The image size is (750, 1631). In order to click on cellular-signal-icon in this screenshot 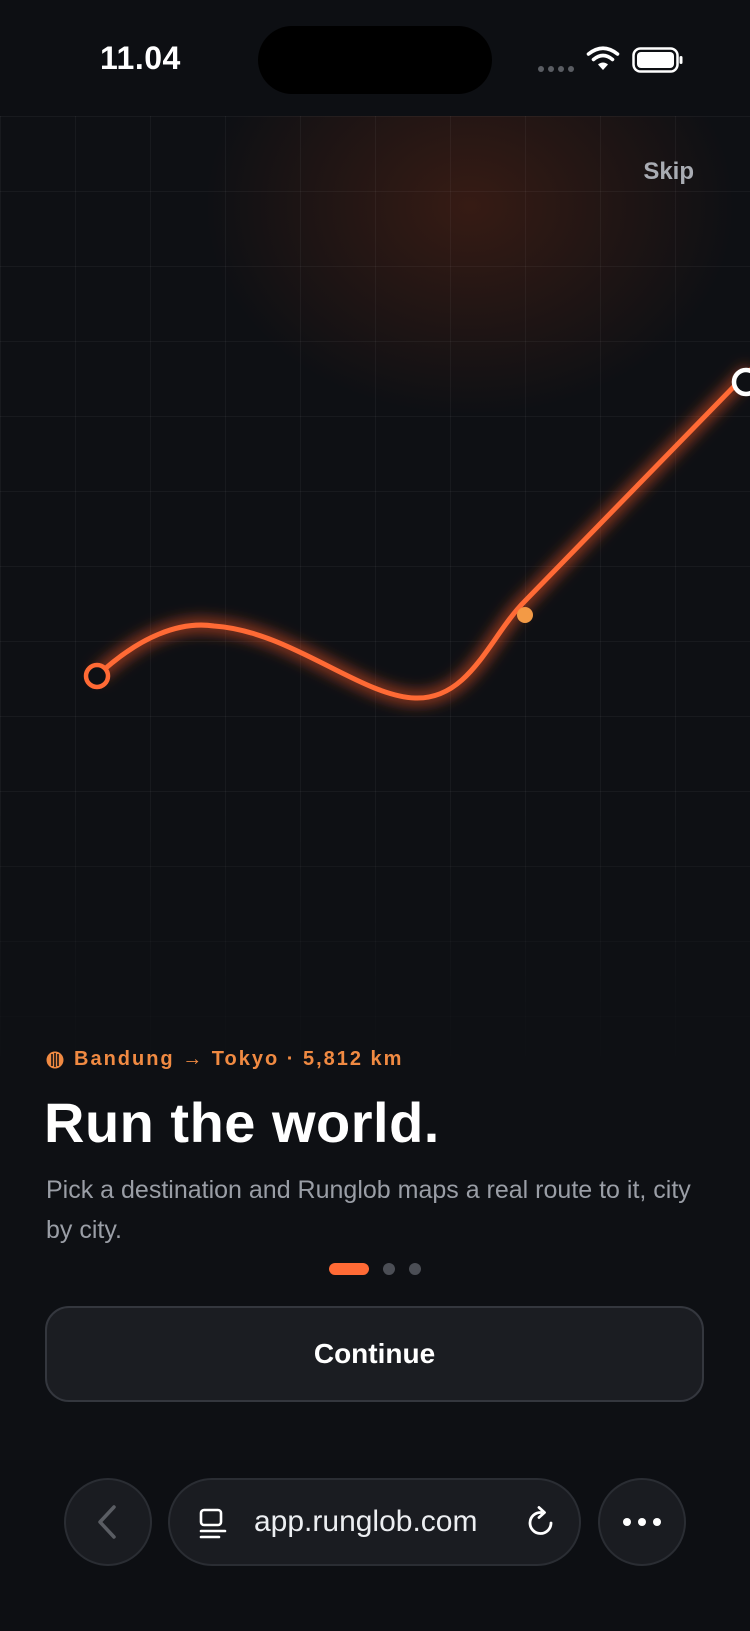, I will do `click(556, 69)`.